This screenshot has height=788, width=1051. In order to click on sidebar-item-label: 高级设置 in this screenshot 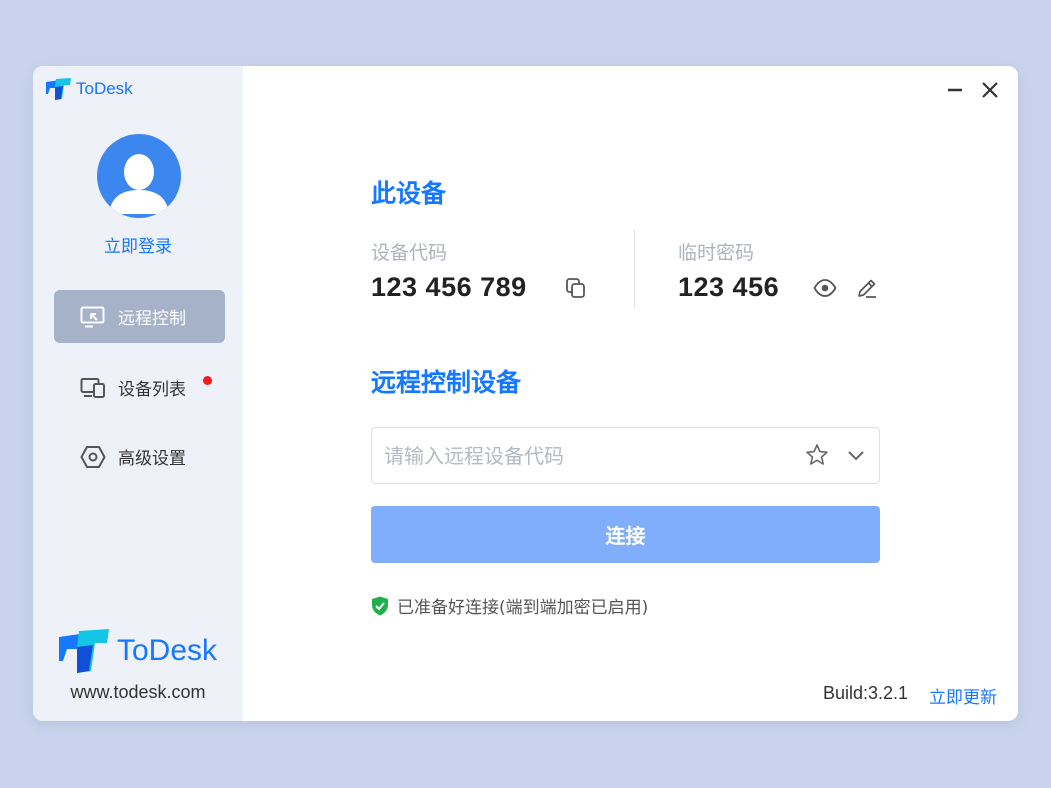, I will do `click(152, 459)`.